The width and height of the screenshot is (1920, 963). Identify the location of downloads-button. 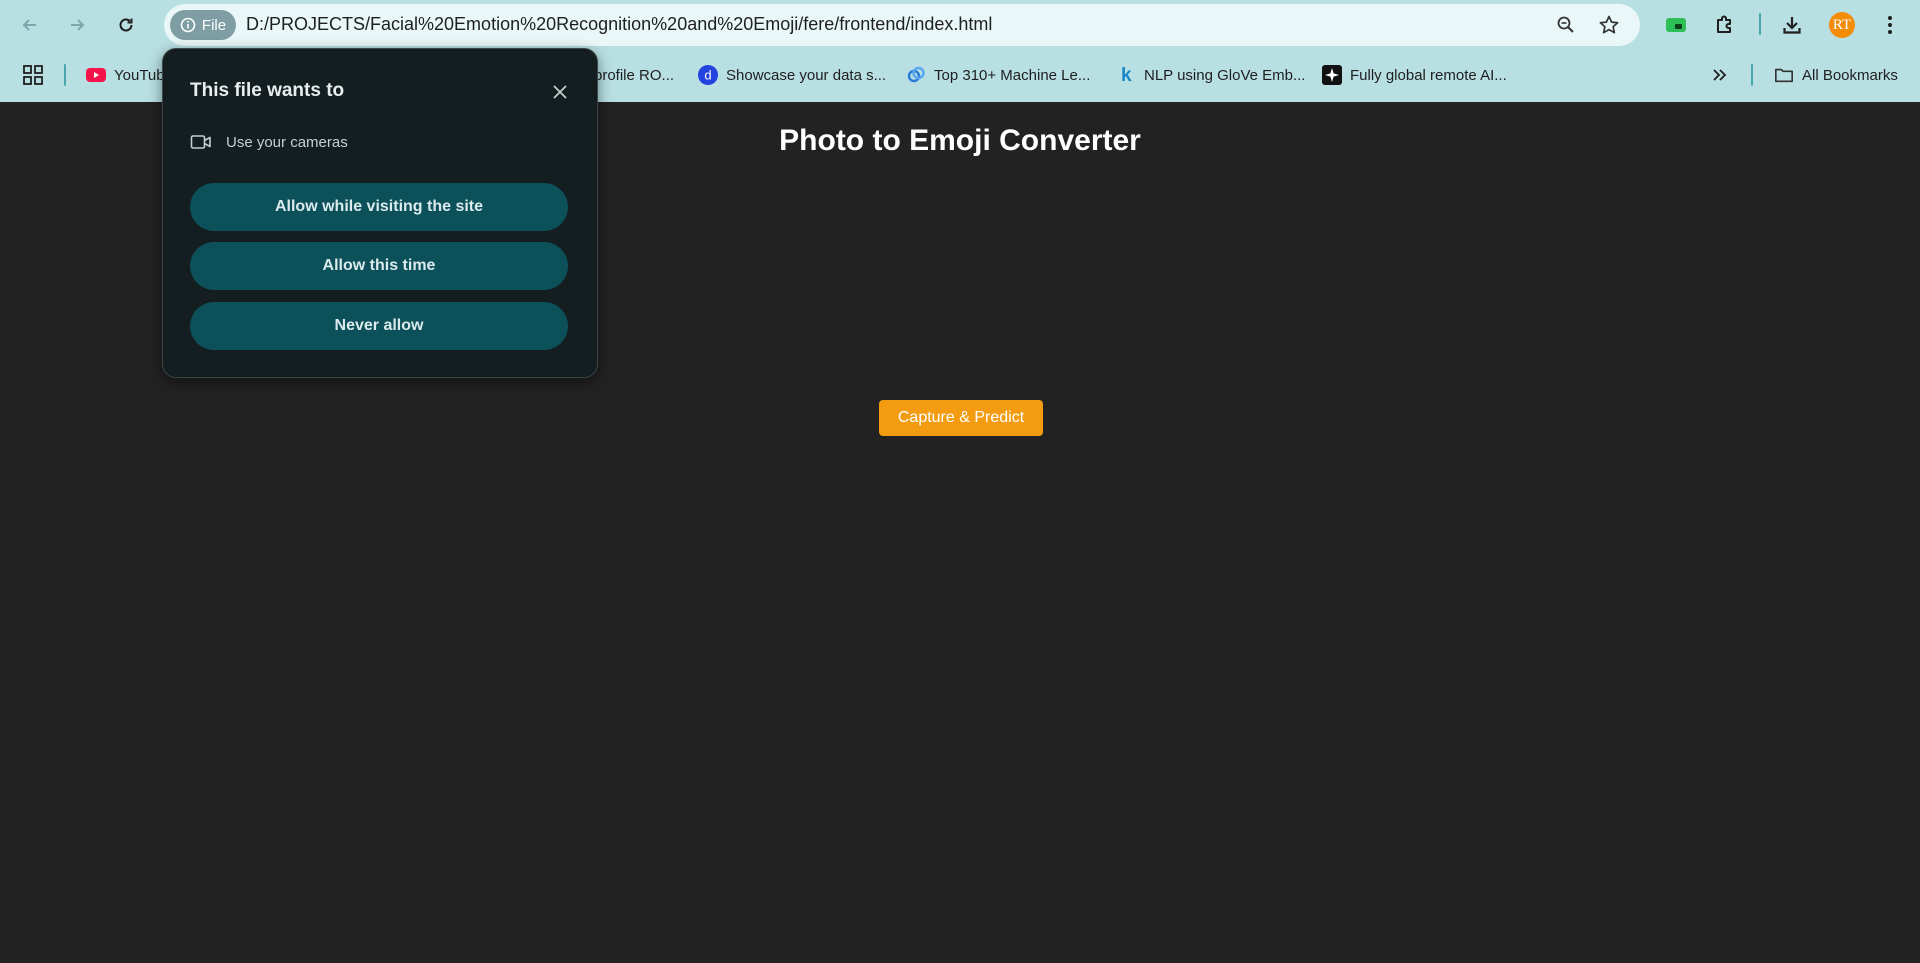
(1792, 25).